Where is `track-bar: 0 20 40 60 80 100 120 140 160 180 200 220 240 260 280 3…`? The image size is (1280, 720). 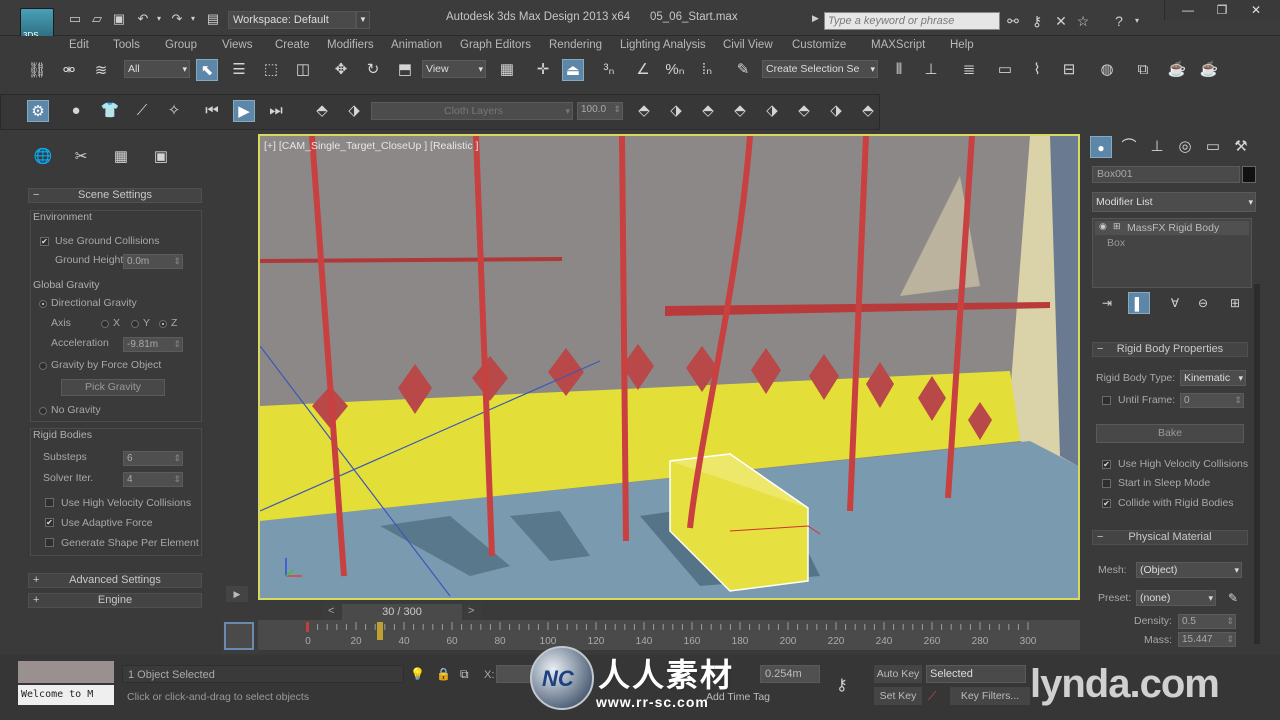 track-bar: 0 20 40 60 80 100 120 140 160 180 200 220 240 260 280 3… is located at coordinates (669, 635).